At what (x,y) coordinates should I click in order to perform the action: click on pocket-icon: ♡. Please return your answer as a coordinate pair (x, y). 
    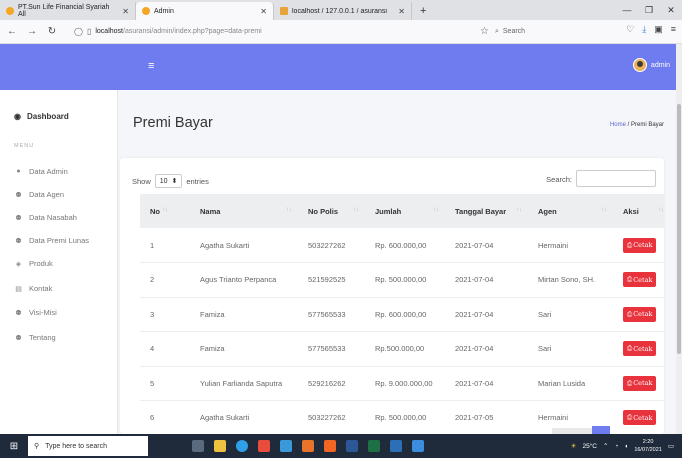
    Looking at the image, I should click on (630, 29).